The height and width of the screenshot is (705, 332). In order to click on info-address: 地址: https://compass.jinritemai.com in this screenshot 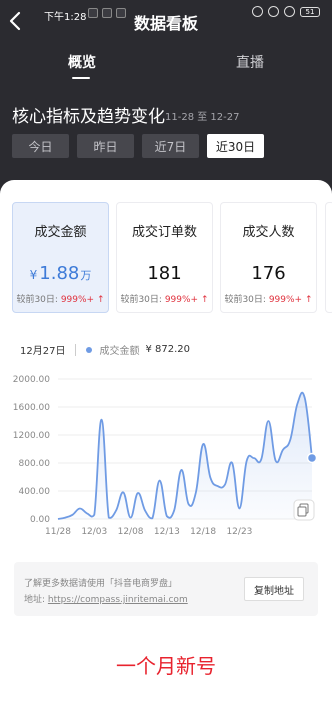, I will do `click(106, 598)`.